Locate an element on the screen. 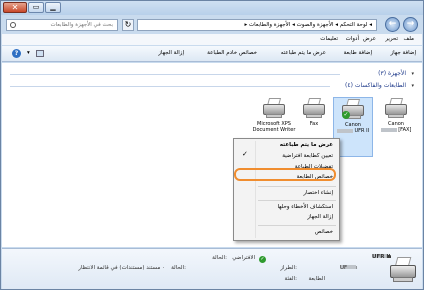  device-name: Fax is located at coordinates (314, 124).